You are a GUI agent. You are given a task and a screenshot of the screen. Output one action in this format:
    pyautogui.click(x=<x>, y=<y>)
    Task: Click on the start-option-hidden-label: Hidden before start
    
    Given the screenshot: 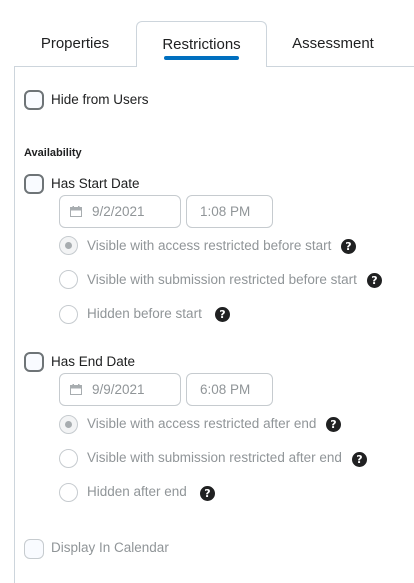 What is the action you would take?
    pyautogui.click(x=144, y=313)
    